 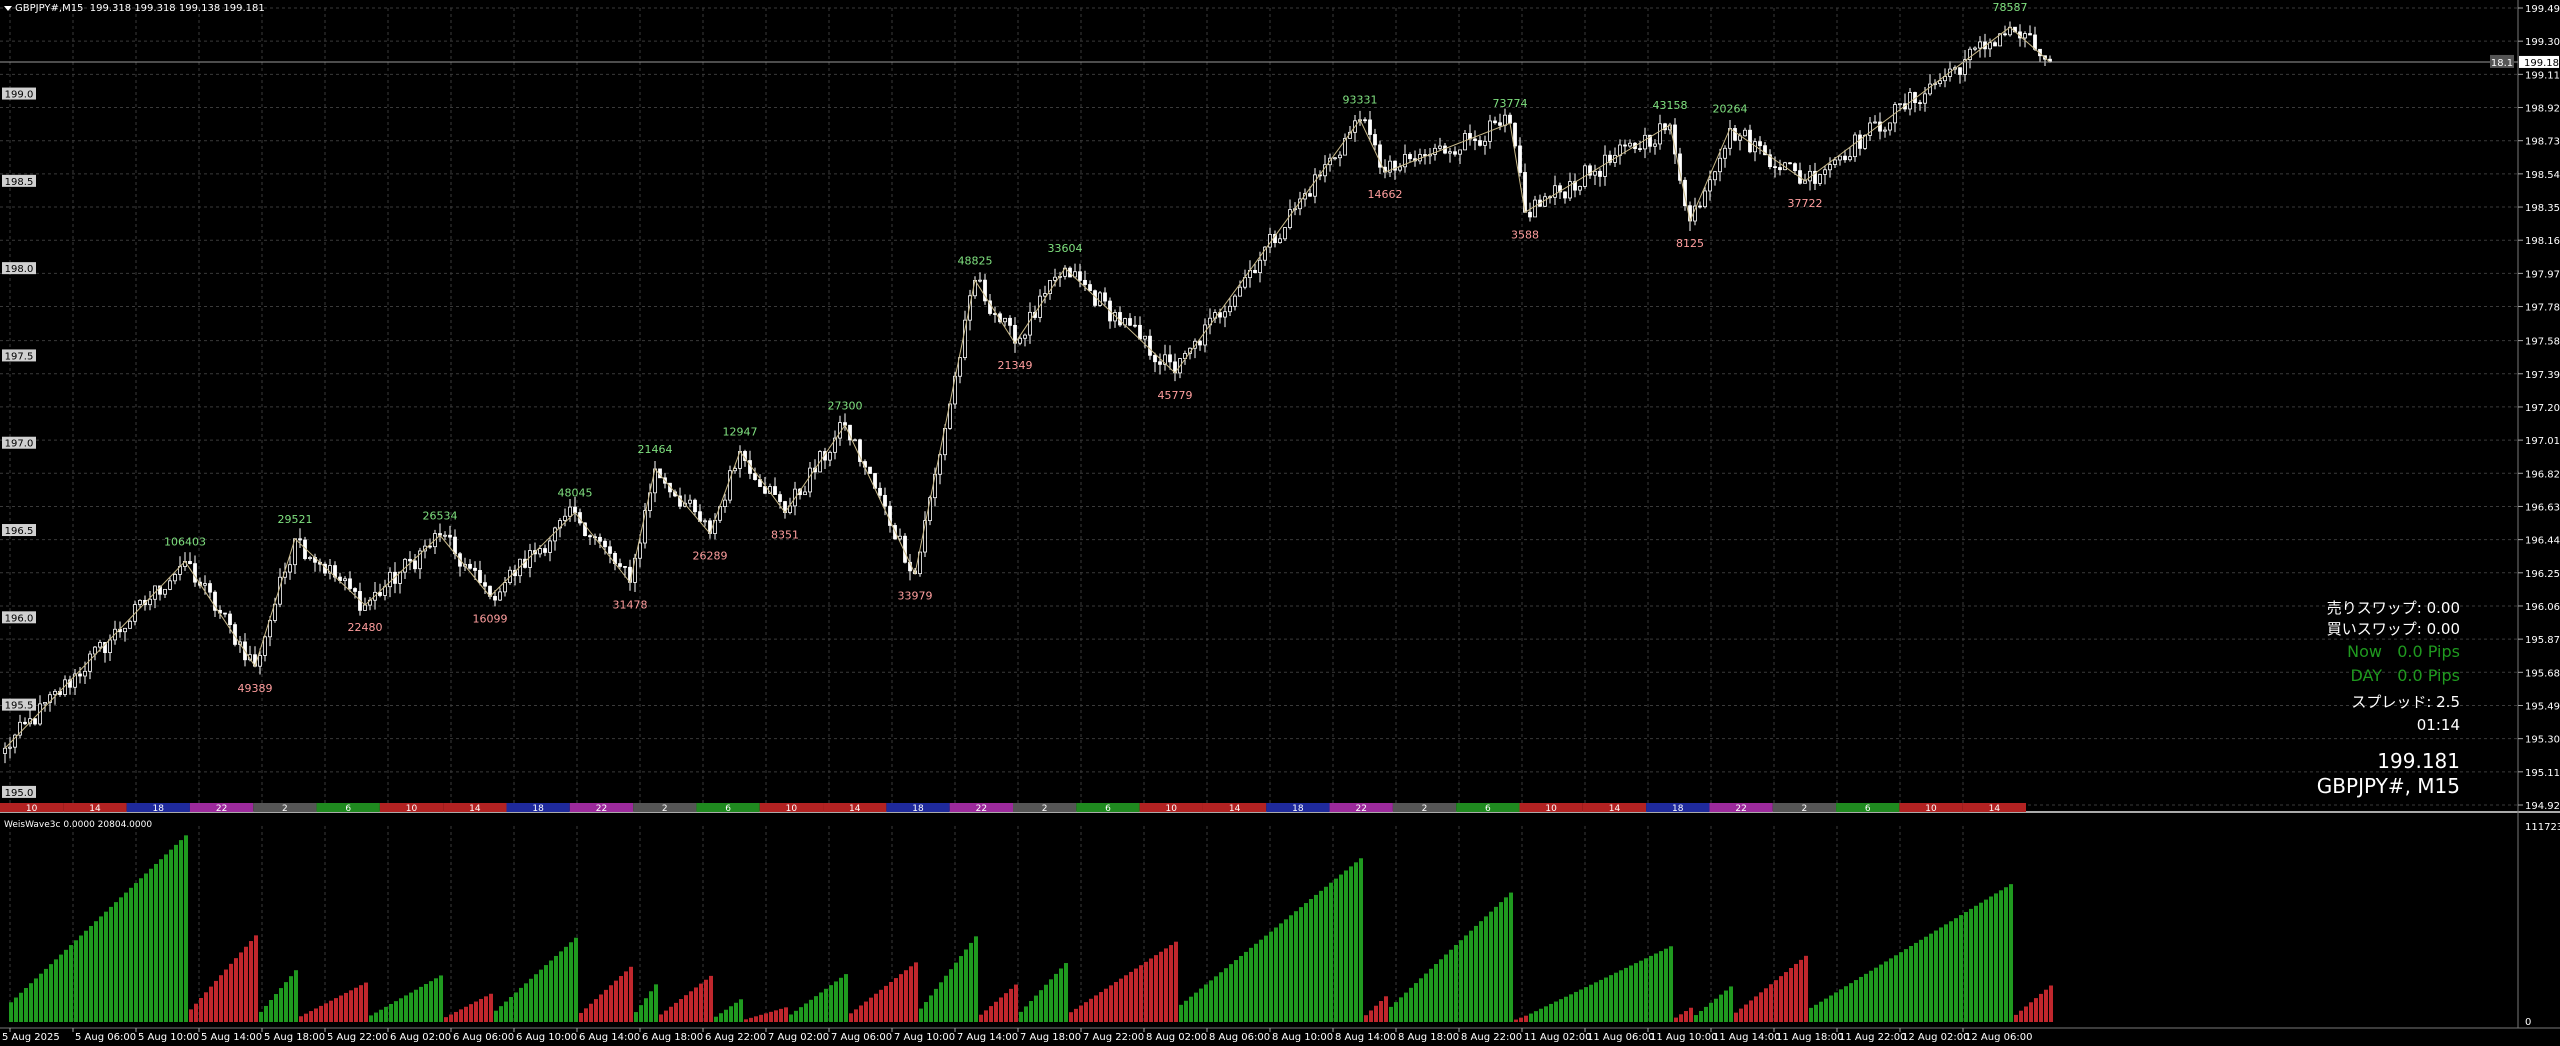 What do you see at coordinates (1872, 1037) in the screenshot?
I see `time-tick-label: 11 Aug 22:00` at bounding box center [1872, 1037].